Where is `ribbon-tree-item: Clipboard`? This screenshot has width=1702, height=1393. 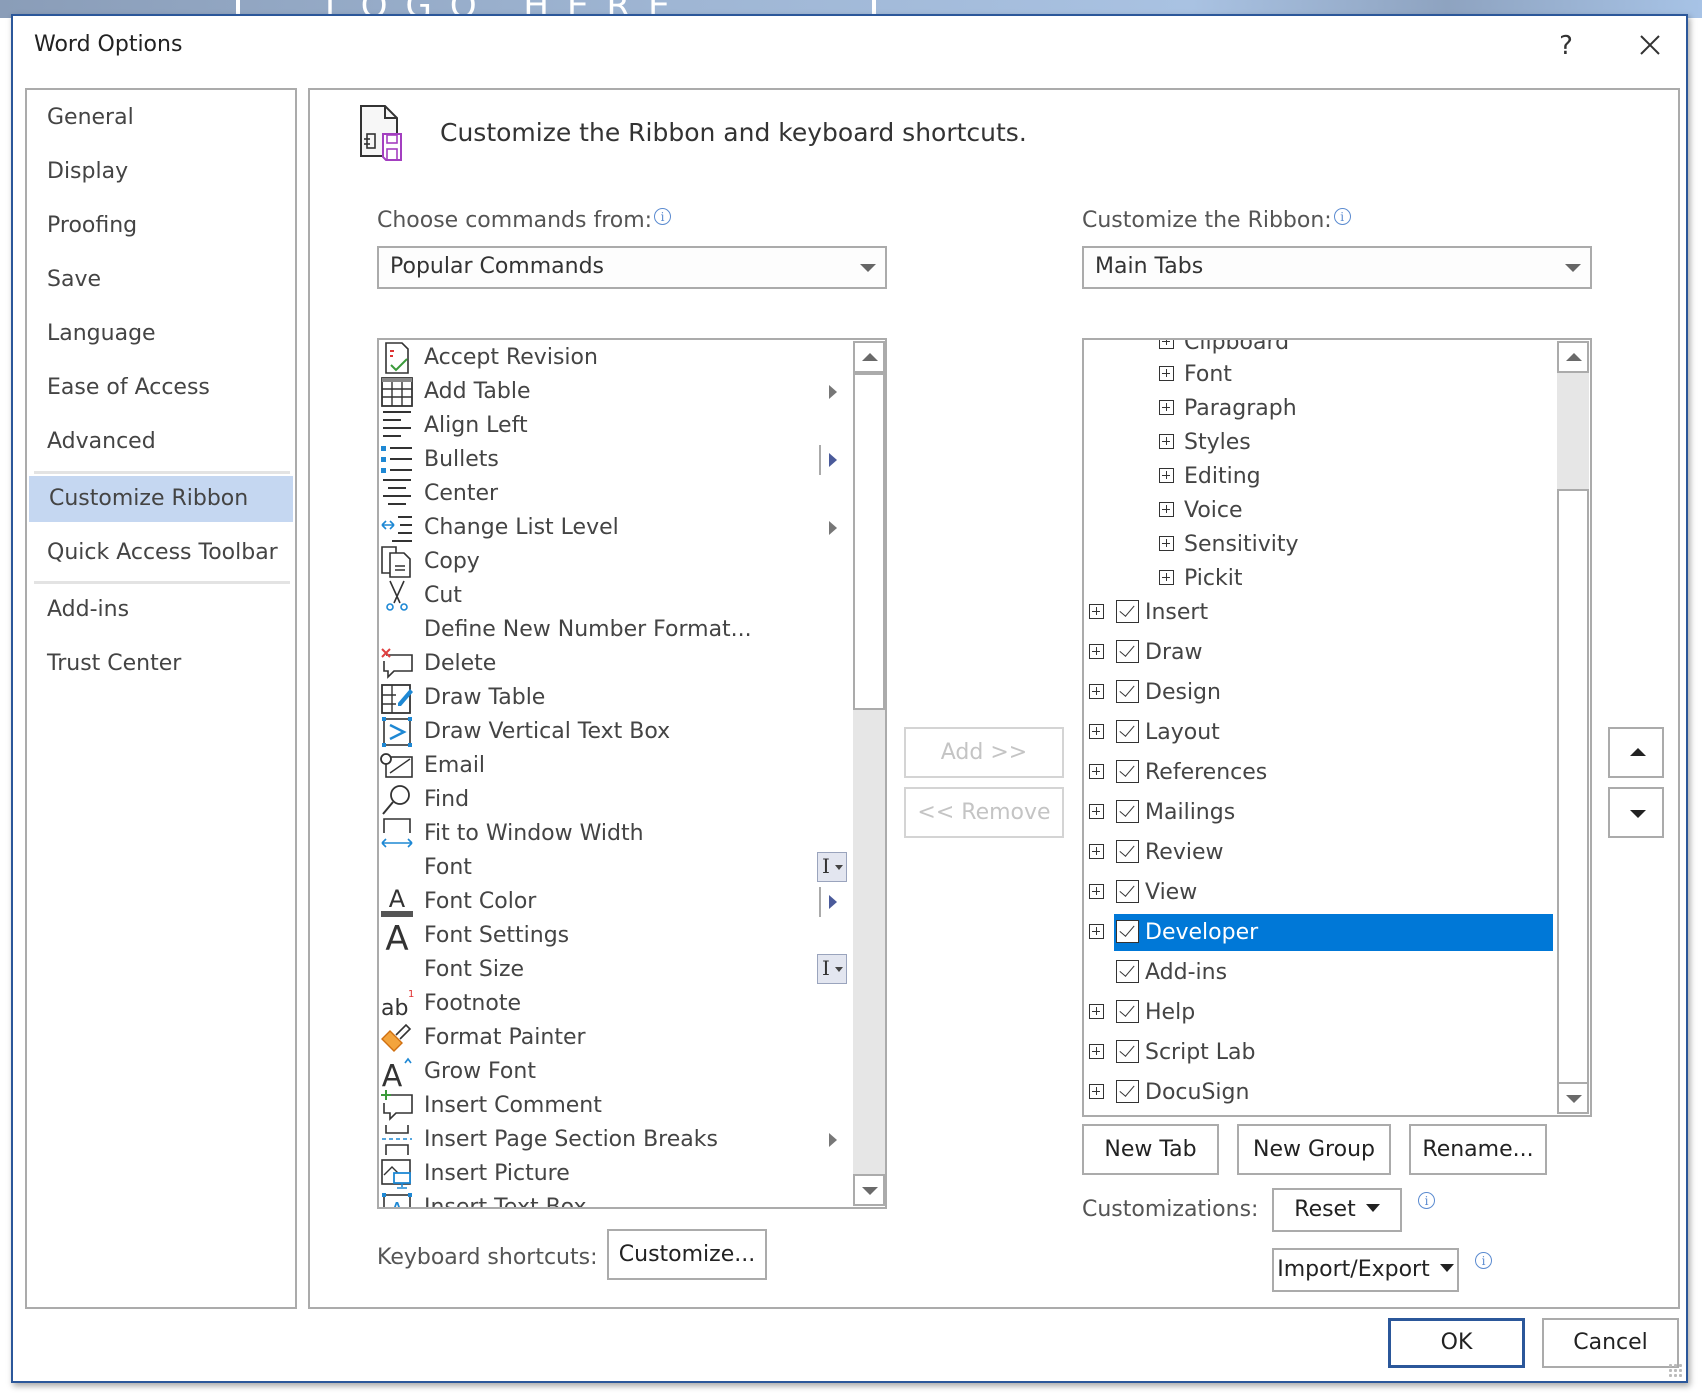
ribbon-tree-item: Clipboard is located at coordinates (1318, 350).